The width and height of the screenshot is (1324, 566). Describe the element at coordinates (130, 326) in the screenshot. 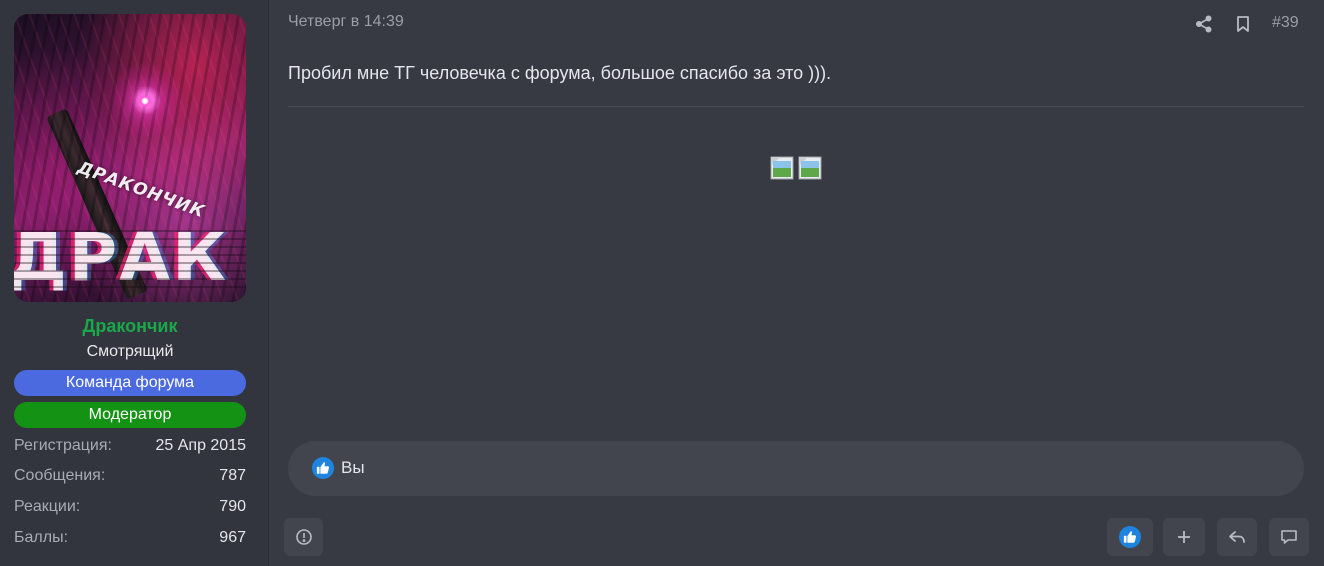

I see `username: Дракончик` at that location.